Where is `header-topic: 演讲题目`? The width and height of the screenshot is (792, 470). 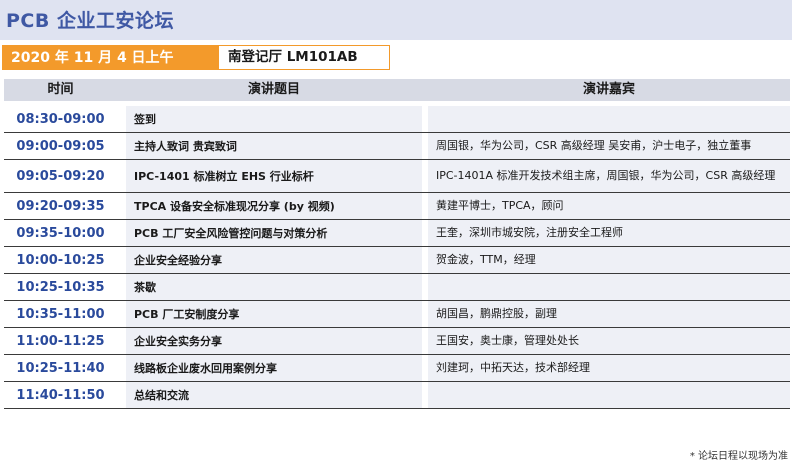
header-topic: 演讲题目 is located at coordinates (273, 89).